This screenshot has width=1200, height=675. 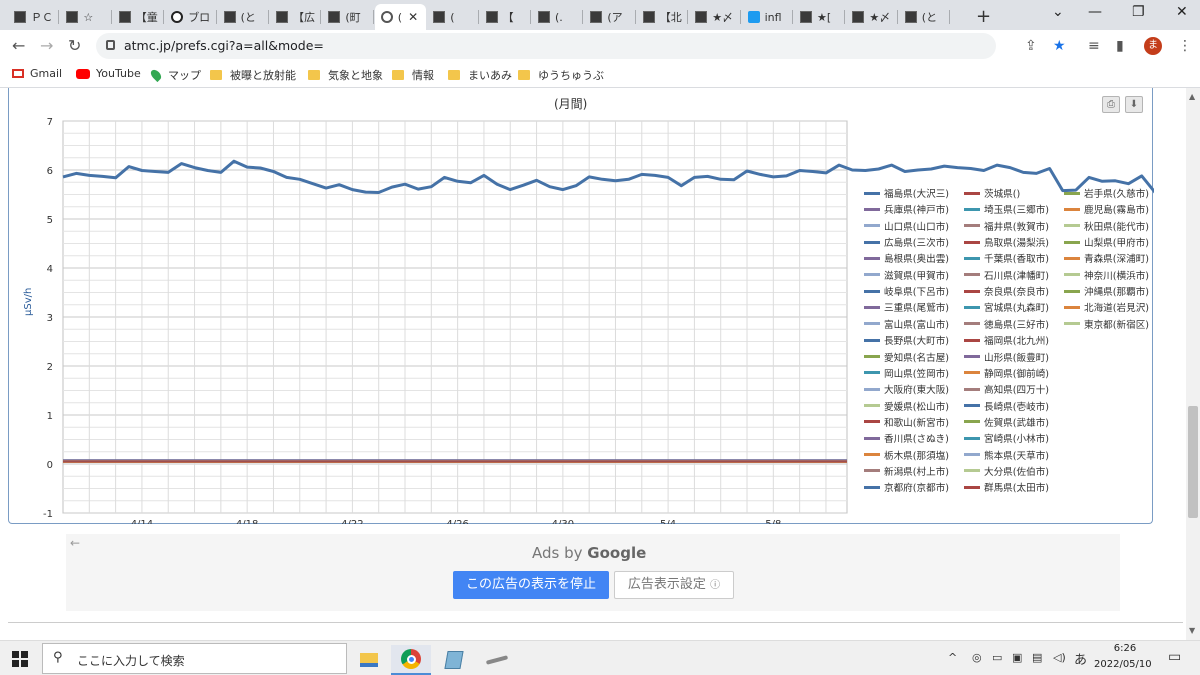 I want to click on media-control-icon: ≡, so click(x=1094, y=46).